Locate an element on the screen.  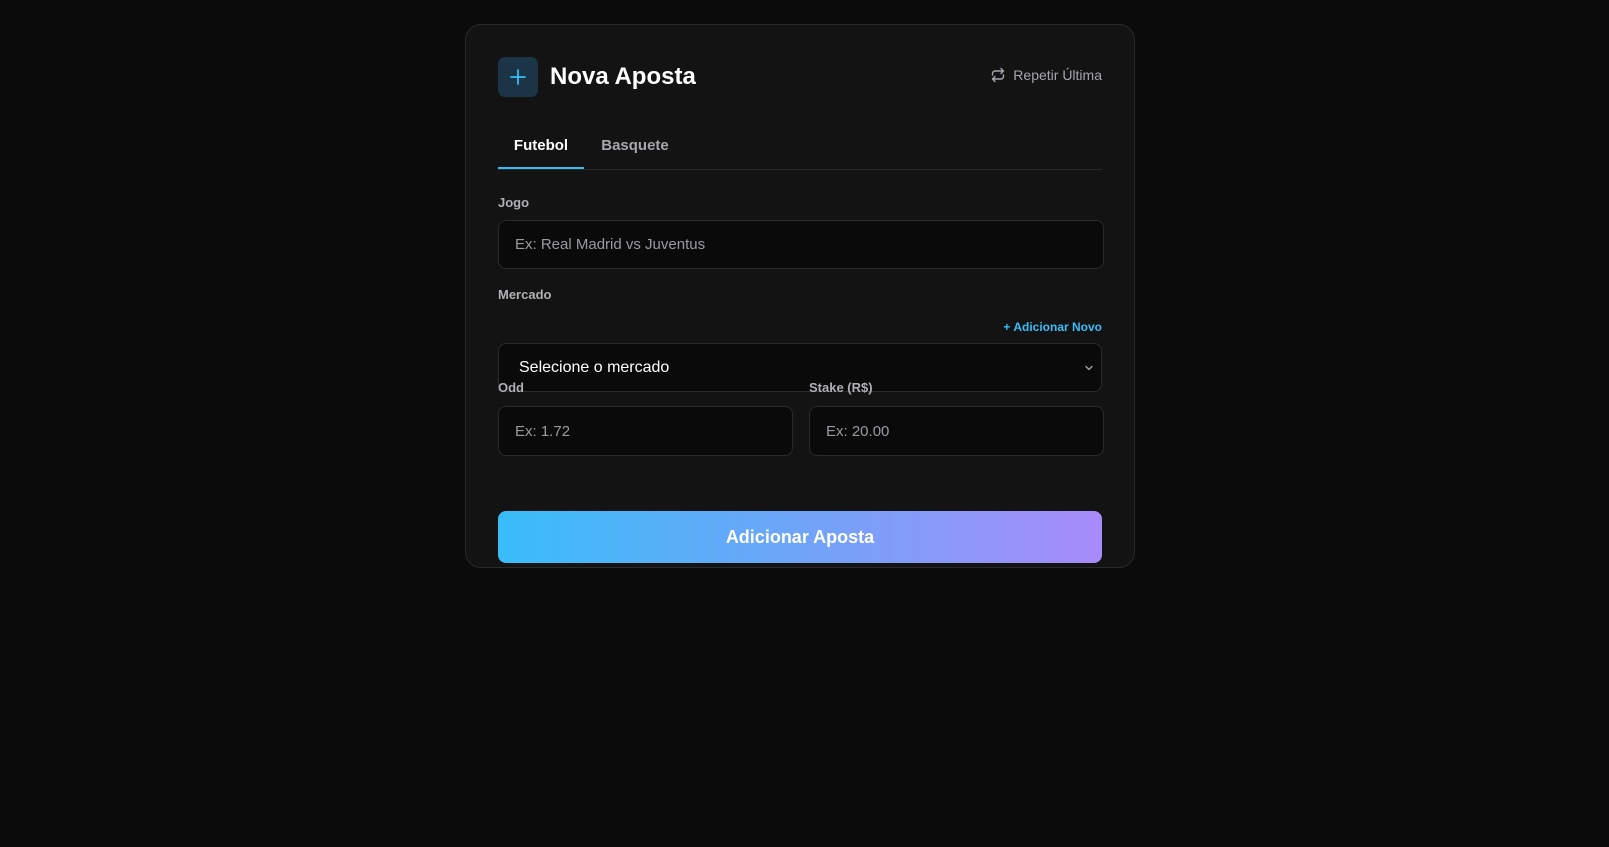
plus-icon is located at coordinates (518, 77).